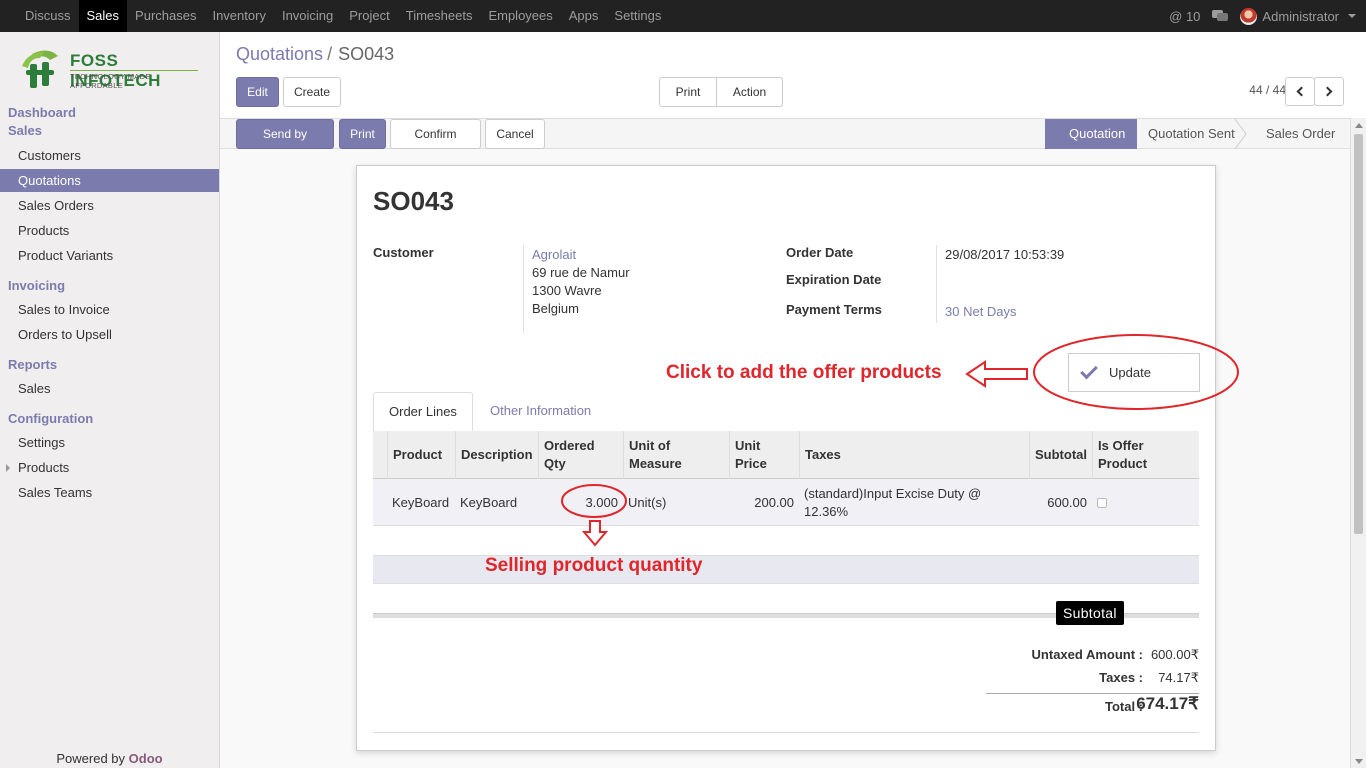  What do you see at coordinates (109, 334) in the screenshot?
I see `sidebar-item-orders-to-upsell: Orders to Upsell` at bounding box center [109, 334].